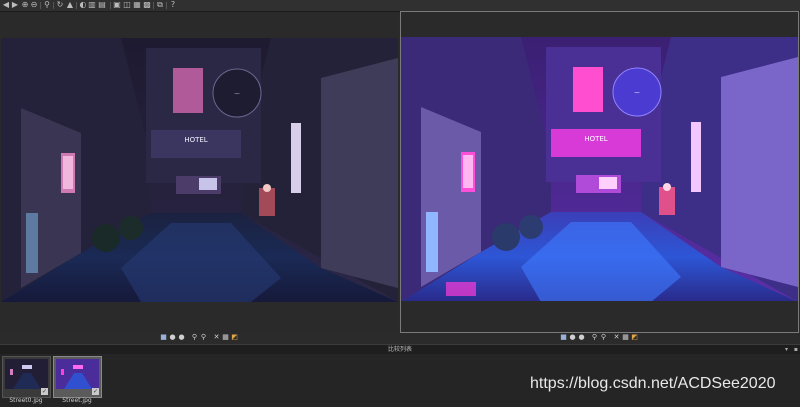  Describe the element at coordinates (653, 383) in the screenshot. I see `watermark-text: https://blog.csdn.net/ACDSee2020` at that location.